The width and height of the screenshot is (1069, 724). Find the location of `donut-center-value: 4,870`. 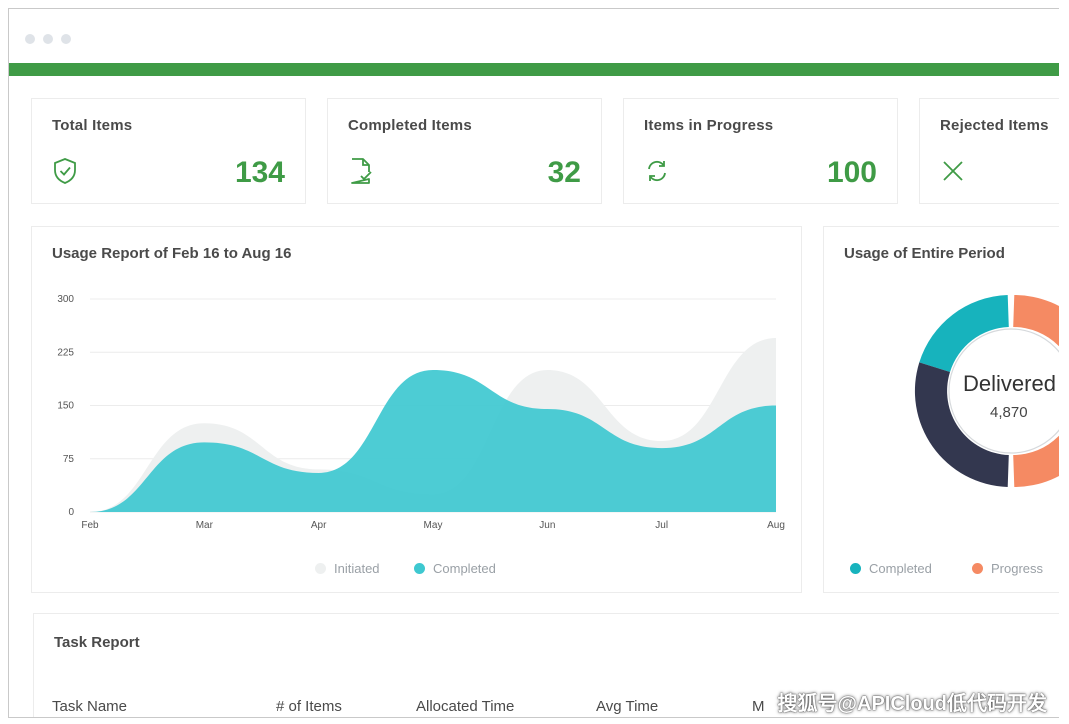

donut-center-value: 4,870 is located at coordinates (1009, 412).